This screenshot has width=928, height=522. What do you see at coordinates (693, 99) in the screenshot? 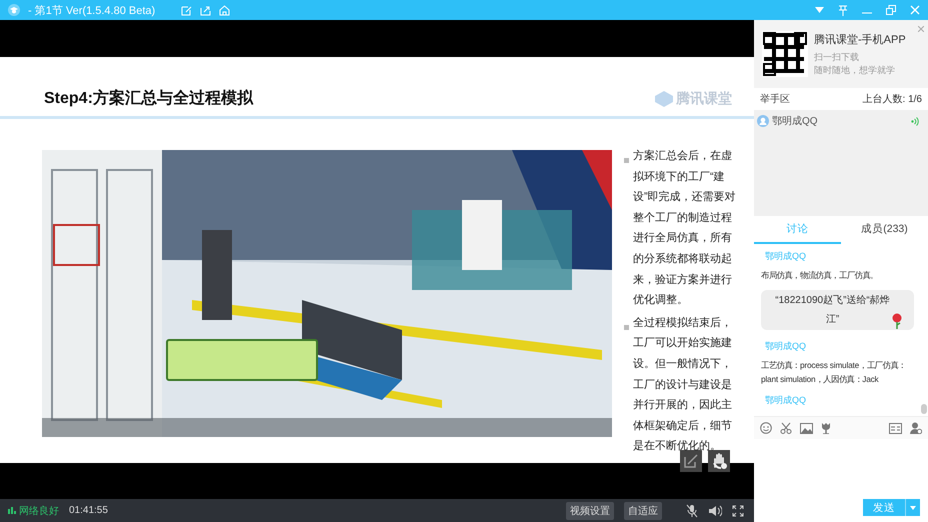
I see `slide-logo: 腾讯课堂` at bounding box center [693, 99].